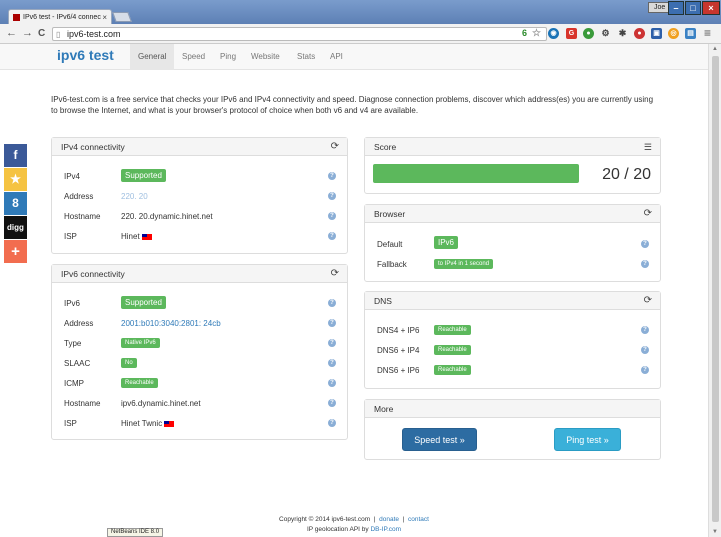  Describe the element at coordinates (265, 57) in the screenshot. I see `nav-link-website: Website` at that location.